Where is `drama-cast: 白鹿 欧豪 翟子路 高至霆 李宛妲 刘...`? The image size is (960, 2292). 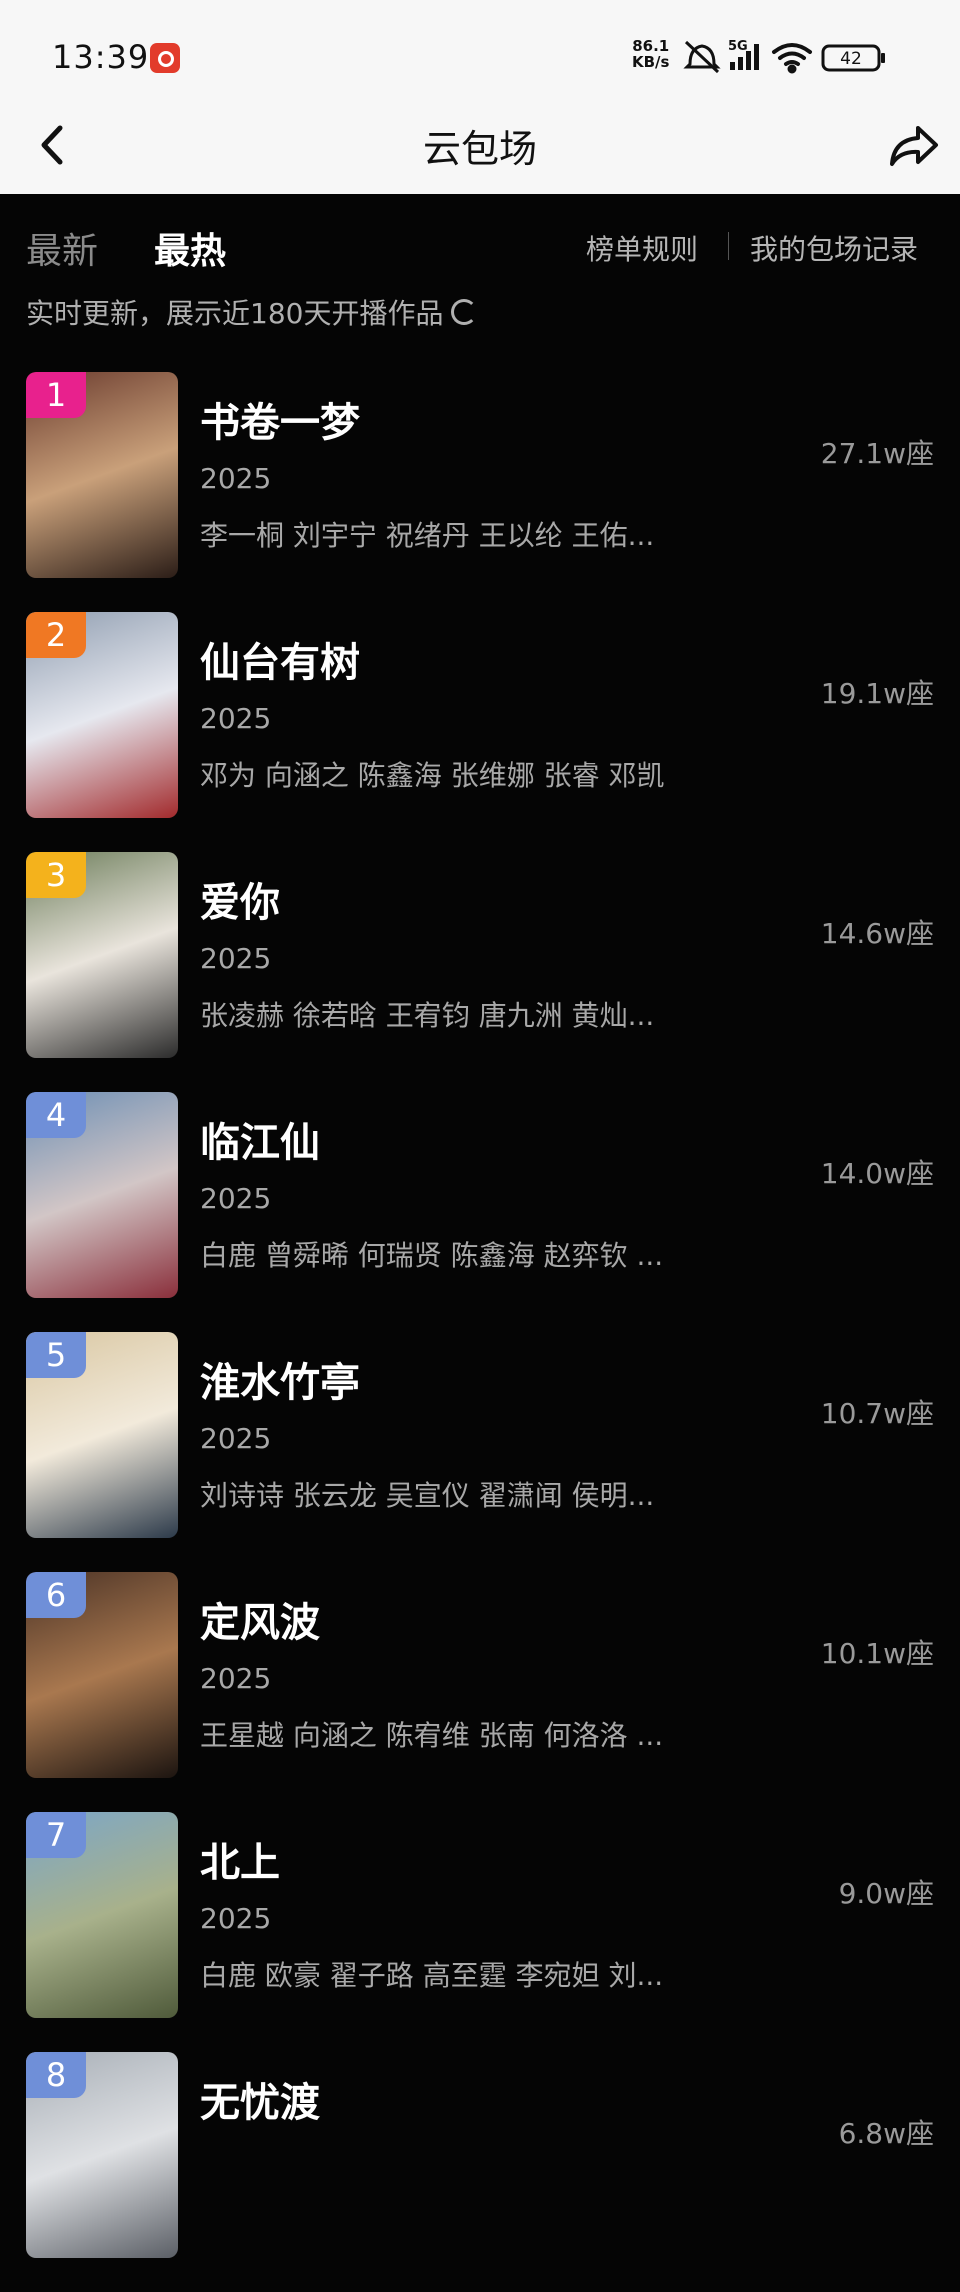 drama-cast: 白鹿 欧豪 翟子路 高至霆 李宛妲 刘... is located at coordinates (432, 1975).